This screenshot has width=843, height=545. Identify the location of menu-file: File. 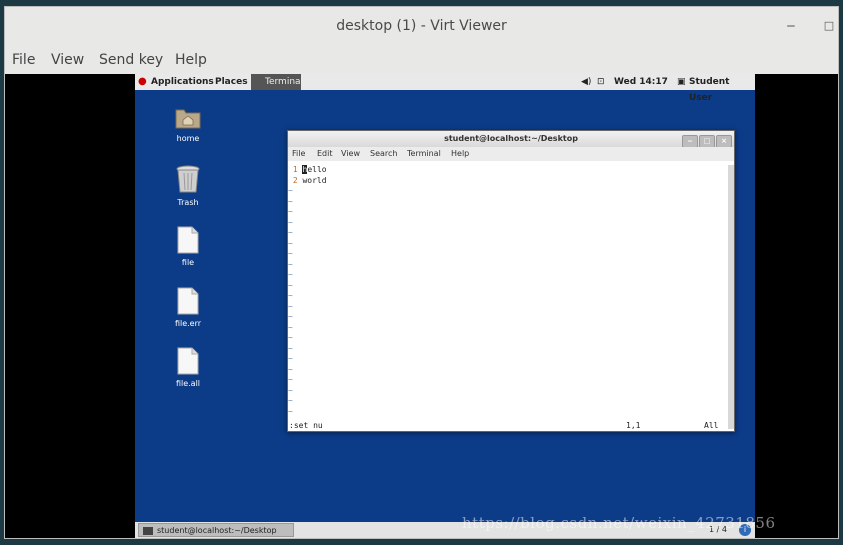
(23, 60).